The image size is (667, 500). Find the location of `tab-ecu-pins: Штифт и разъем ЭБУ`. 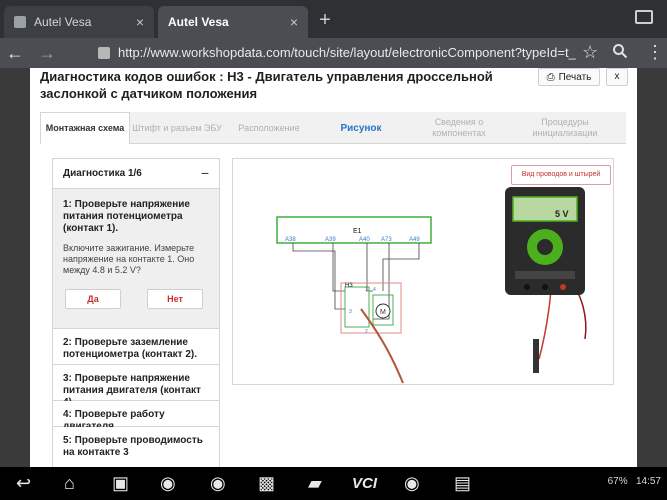

tab-ecu-pins: Штифт и разъем ЭБУ is located at coordinates (177, 127).